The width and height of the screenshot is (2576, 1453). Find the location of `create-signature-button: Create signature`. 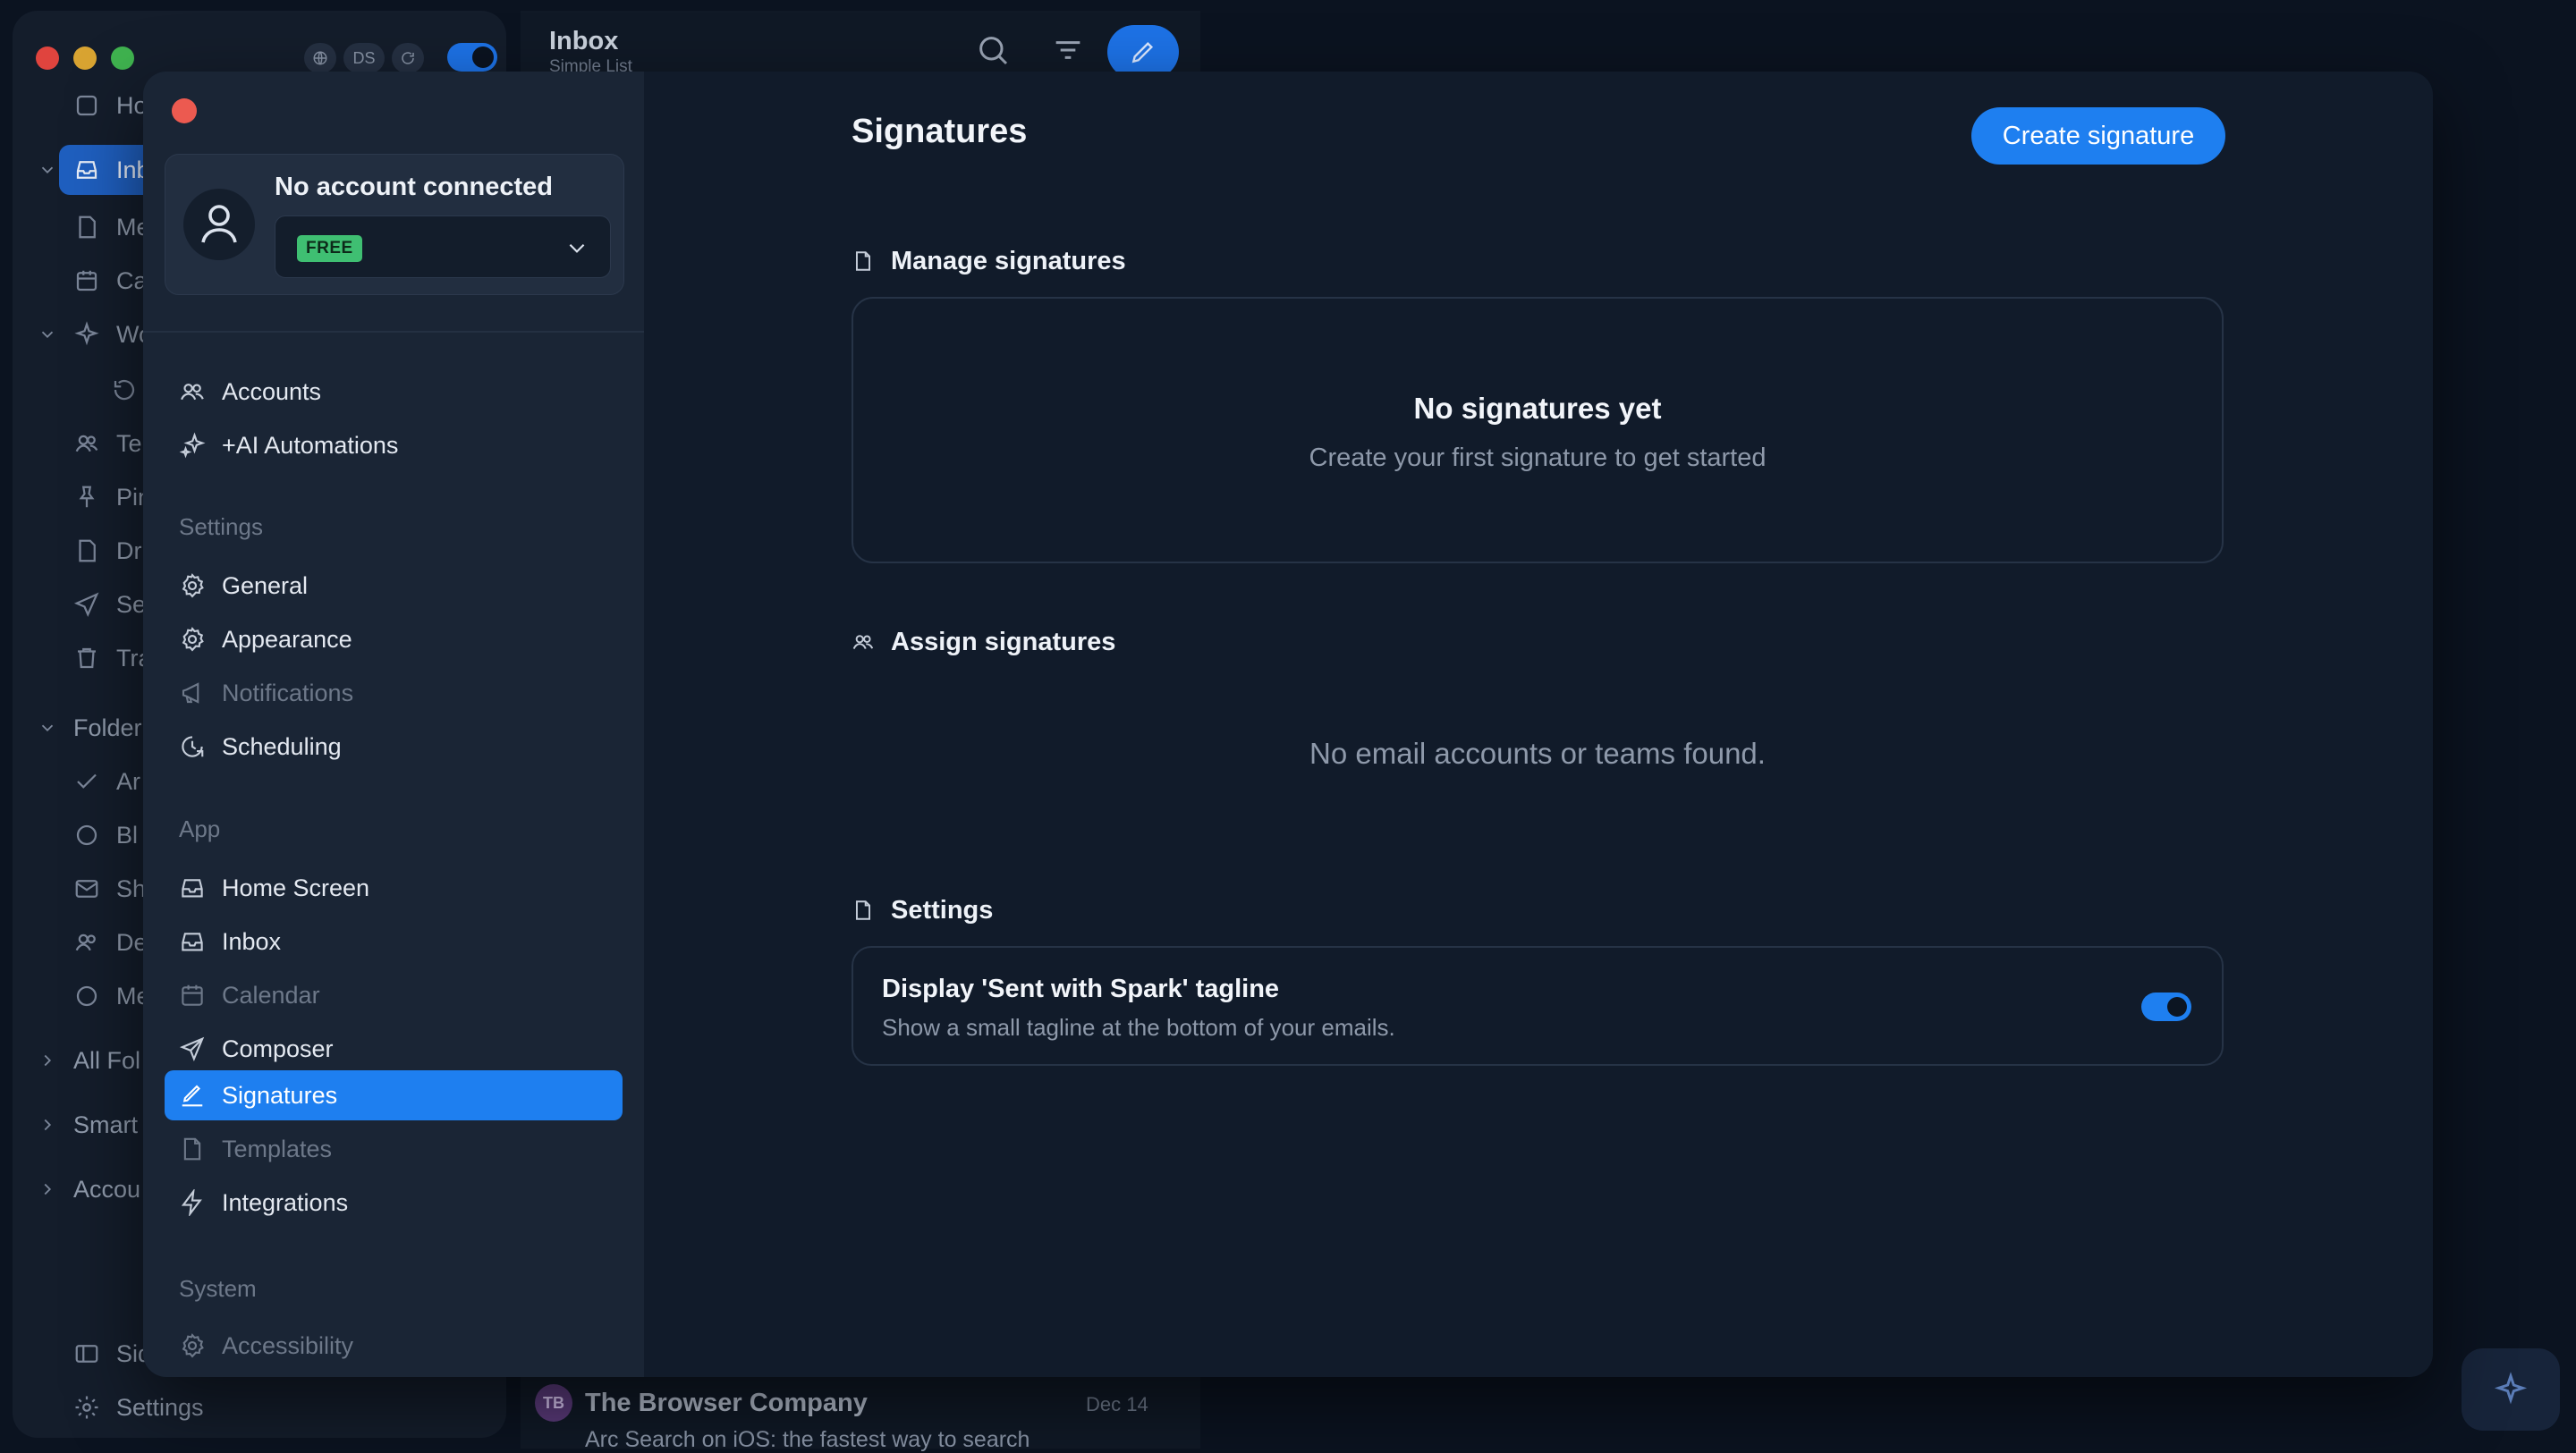

create-signature-button: Create signature is located at coordinates (2098, 136).